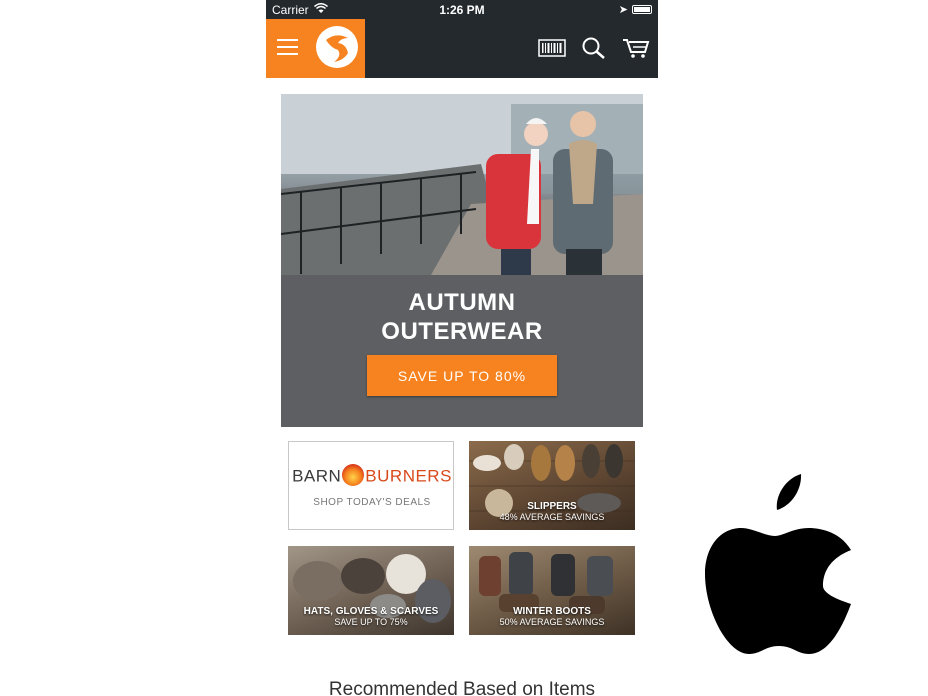 Image resolution: width=928 pixels, height=696 pixels. What do you see at coordinates (371, 590) in the screenshot?
I see `hats-gloves-scarves-tile: HATS, GLOVES & SCARVES SAVE UP TO 75%` at bounding box center [371, 590].